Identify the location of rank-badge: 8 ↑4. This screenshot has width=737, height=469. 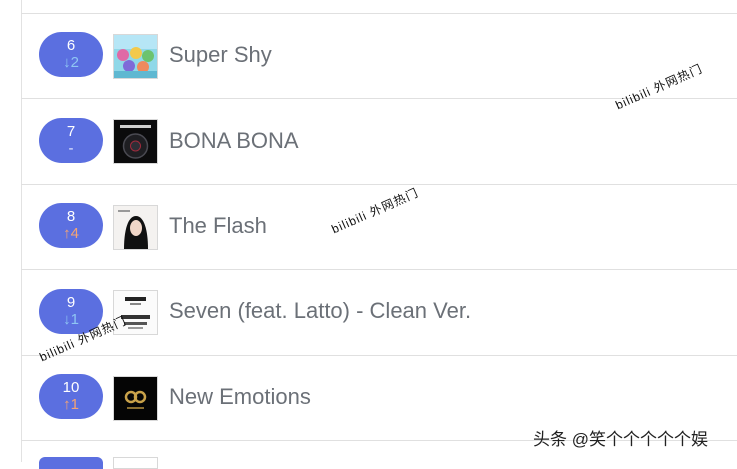
(71, 225).